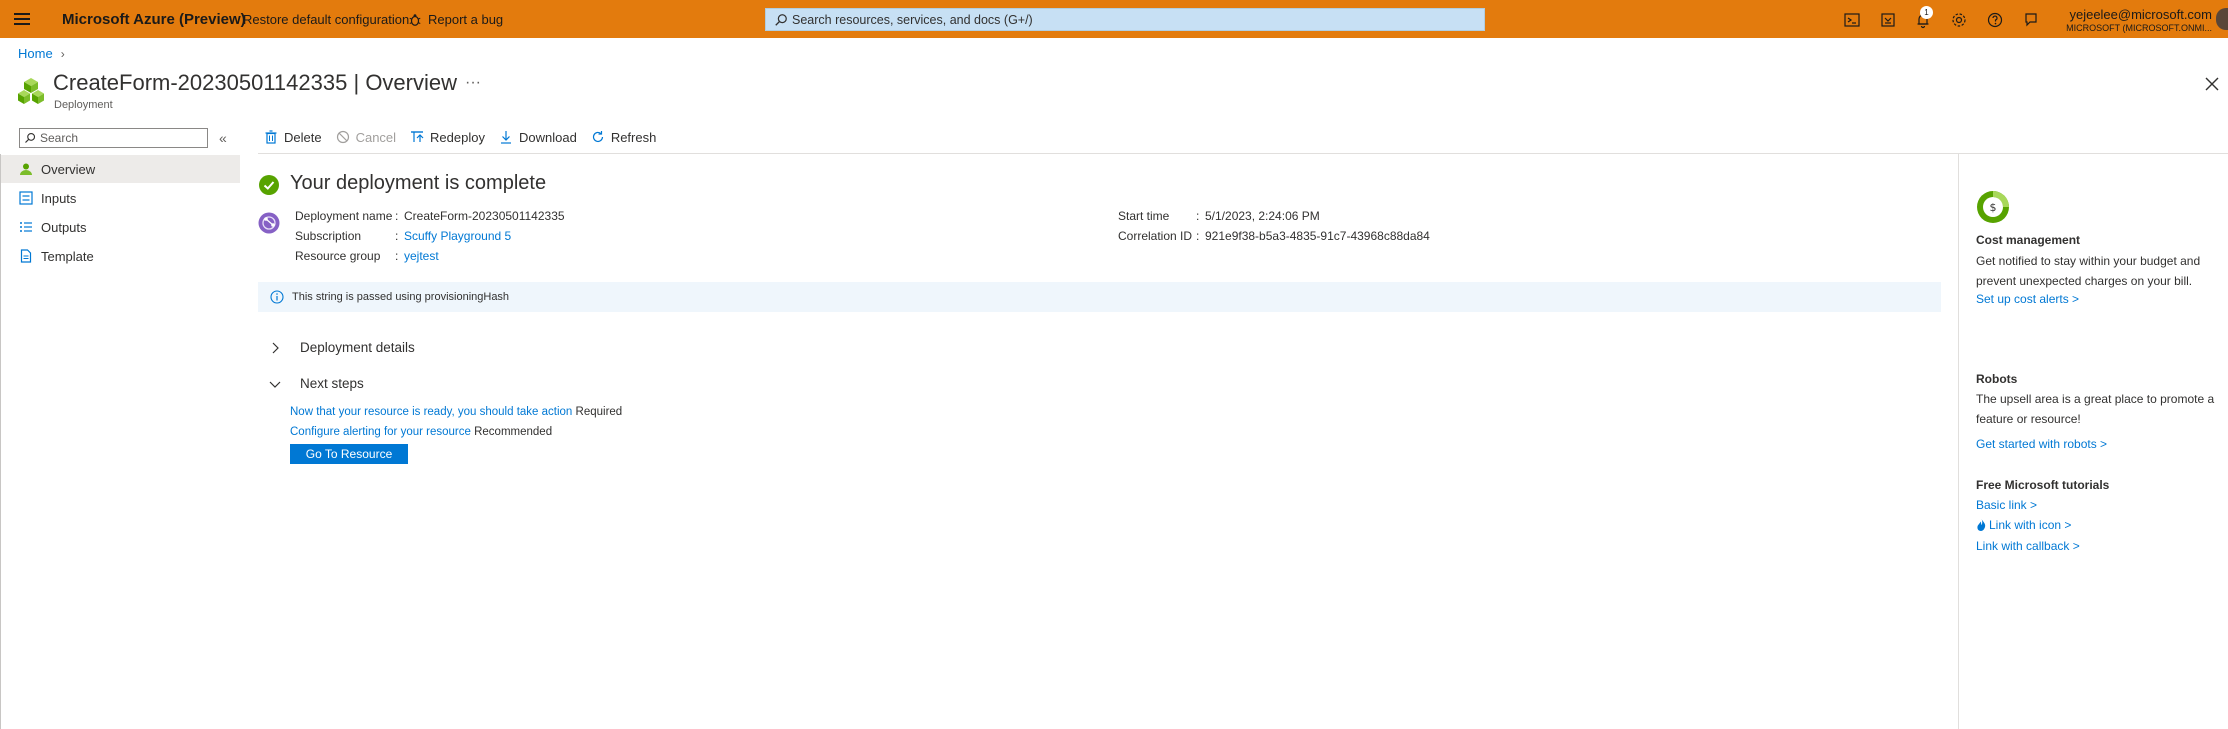 The width and height of the screenshot is (2228, 729). Describe the element at coordinates (120, 169) in the screenshot. I see `sidebar-item-overview: Overview` at that location.